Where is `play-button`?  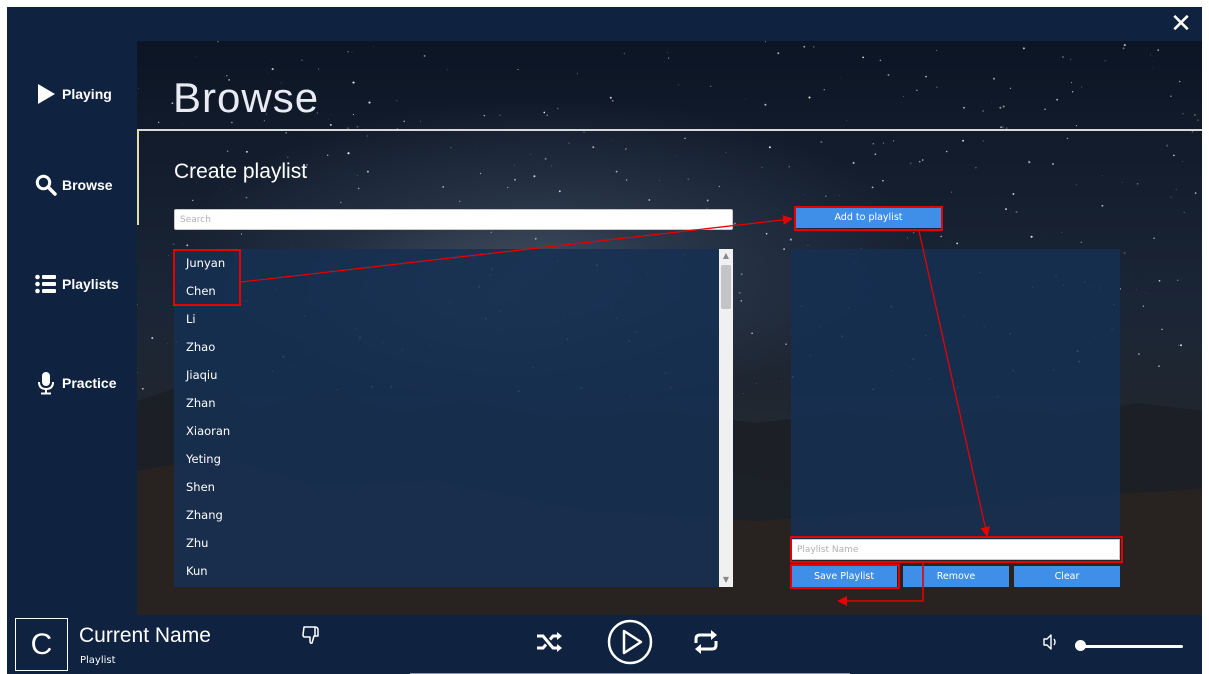 play-button is located at coordinates (630, 642).